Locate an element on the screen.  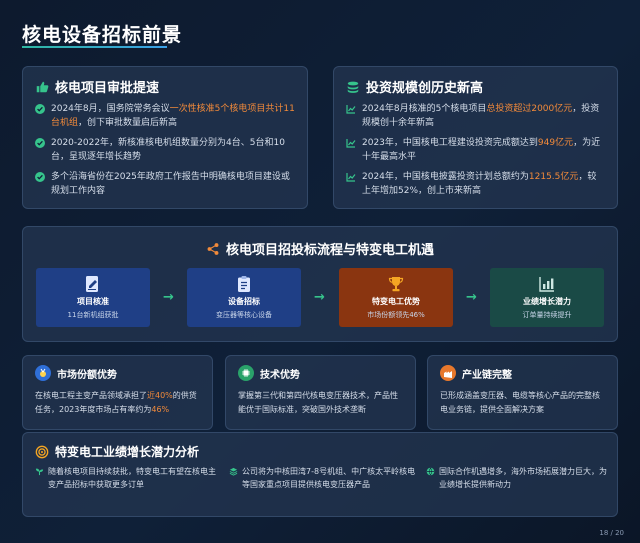
growth-heading: 特变电工业绩增长潜力分析 is located at coordinates (127, 452).